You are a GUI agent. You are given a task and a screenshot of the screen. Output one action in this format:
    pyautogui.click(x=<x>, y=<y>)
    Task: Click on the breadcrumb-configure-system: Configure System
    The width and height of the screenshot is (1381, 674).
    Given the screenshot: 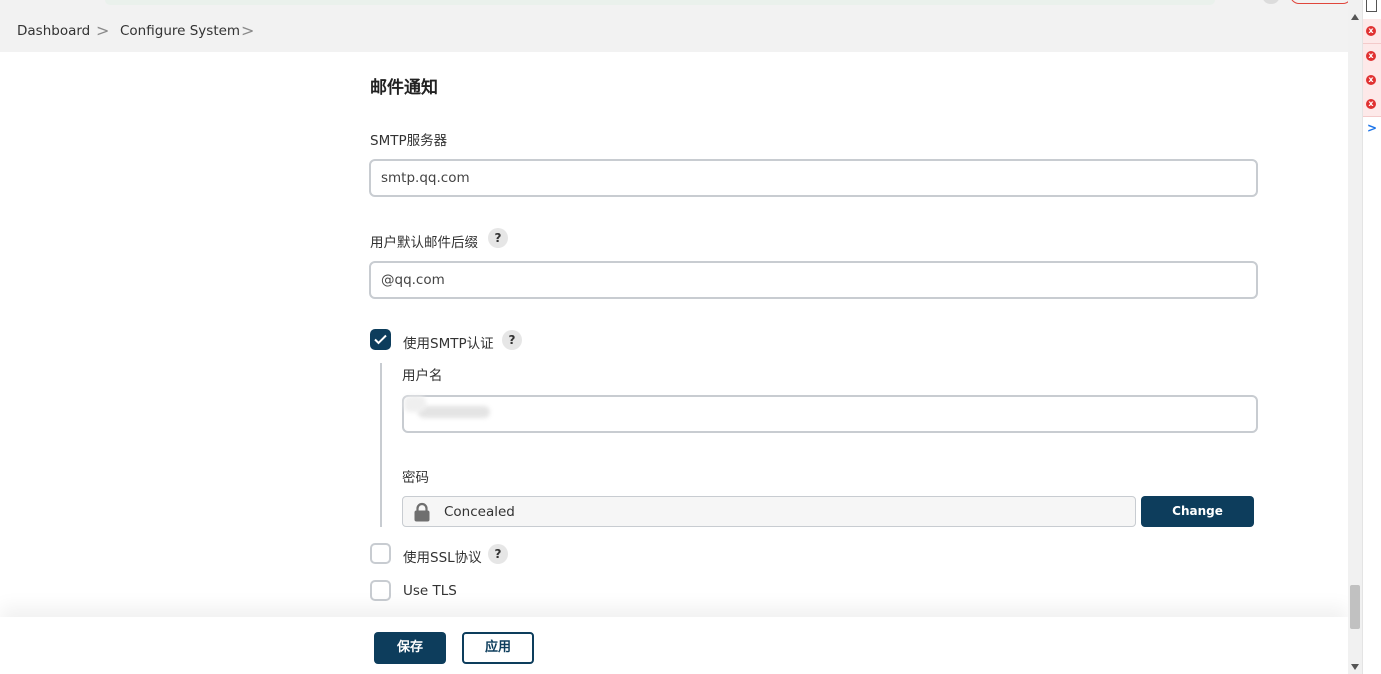 What is the action you would take?
    pyautogui.click(x=180, y=31)
    